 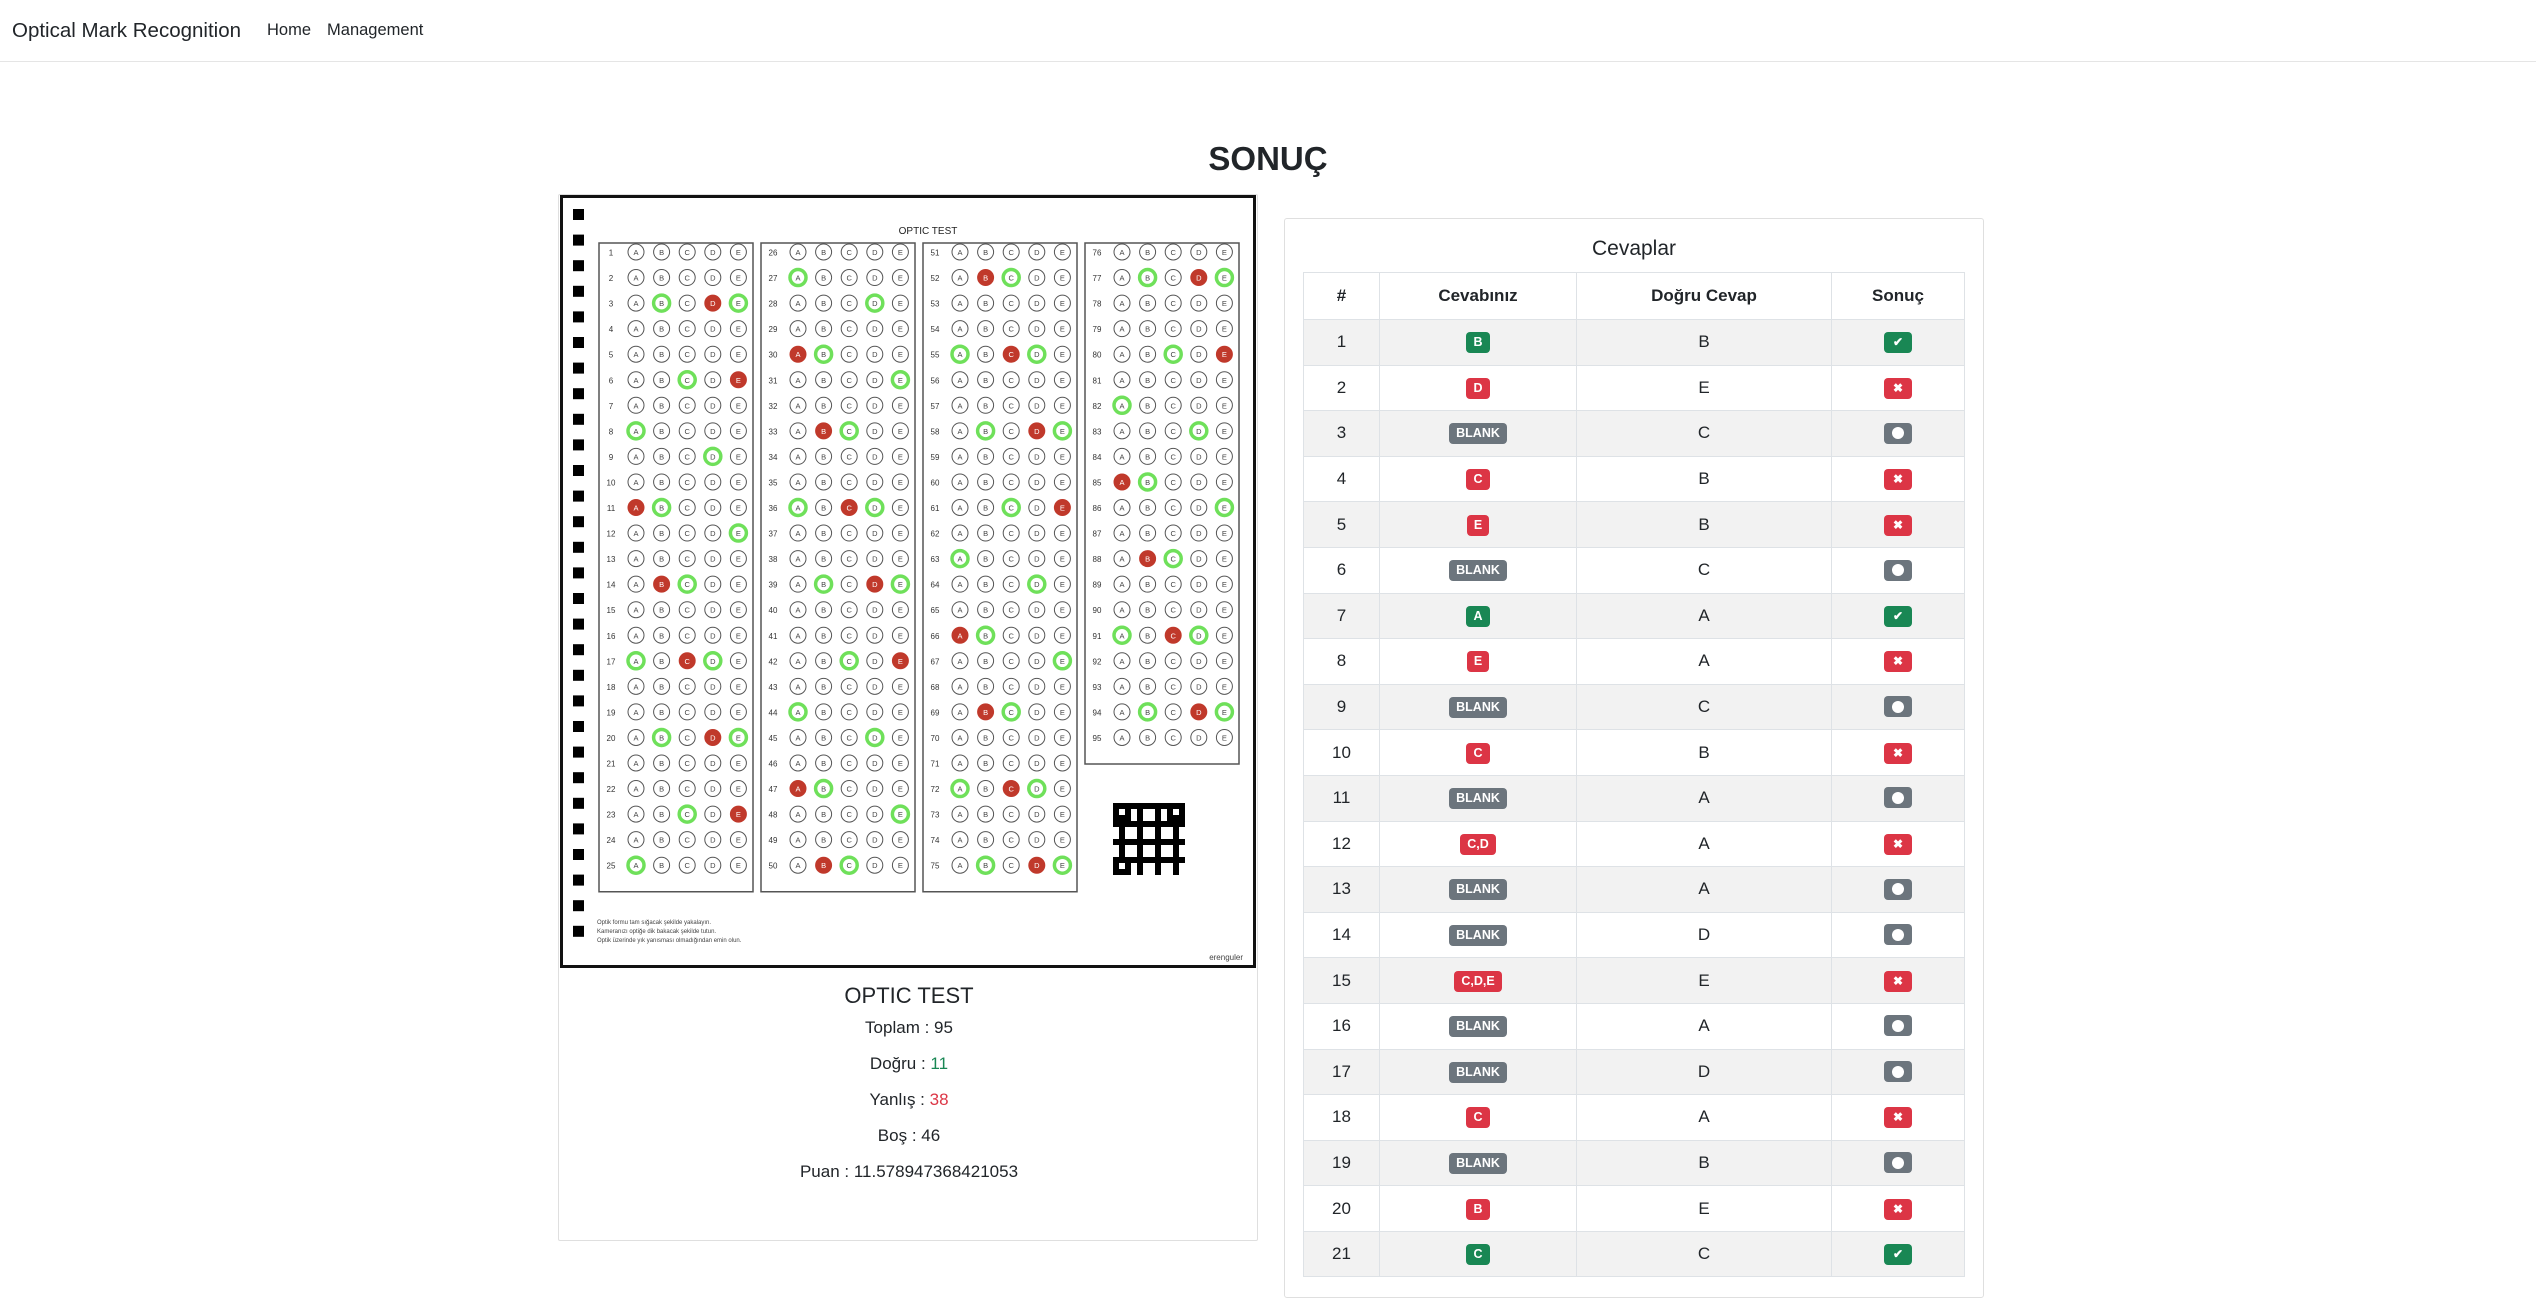 I want to click on question-number: 76, so click(x=1097, y=253).